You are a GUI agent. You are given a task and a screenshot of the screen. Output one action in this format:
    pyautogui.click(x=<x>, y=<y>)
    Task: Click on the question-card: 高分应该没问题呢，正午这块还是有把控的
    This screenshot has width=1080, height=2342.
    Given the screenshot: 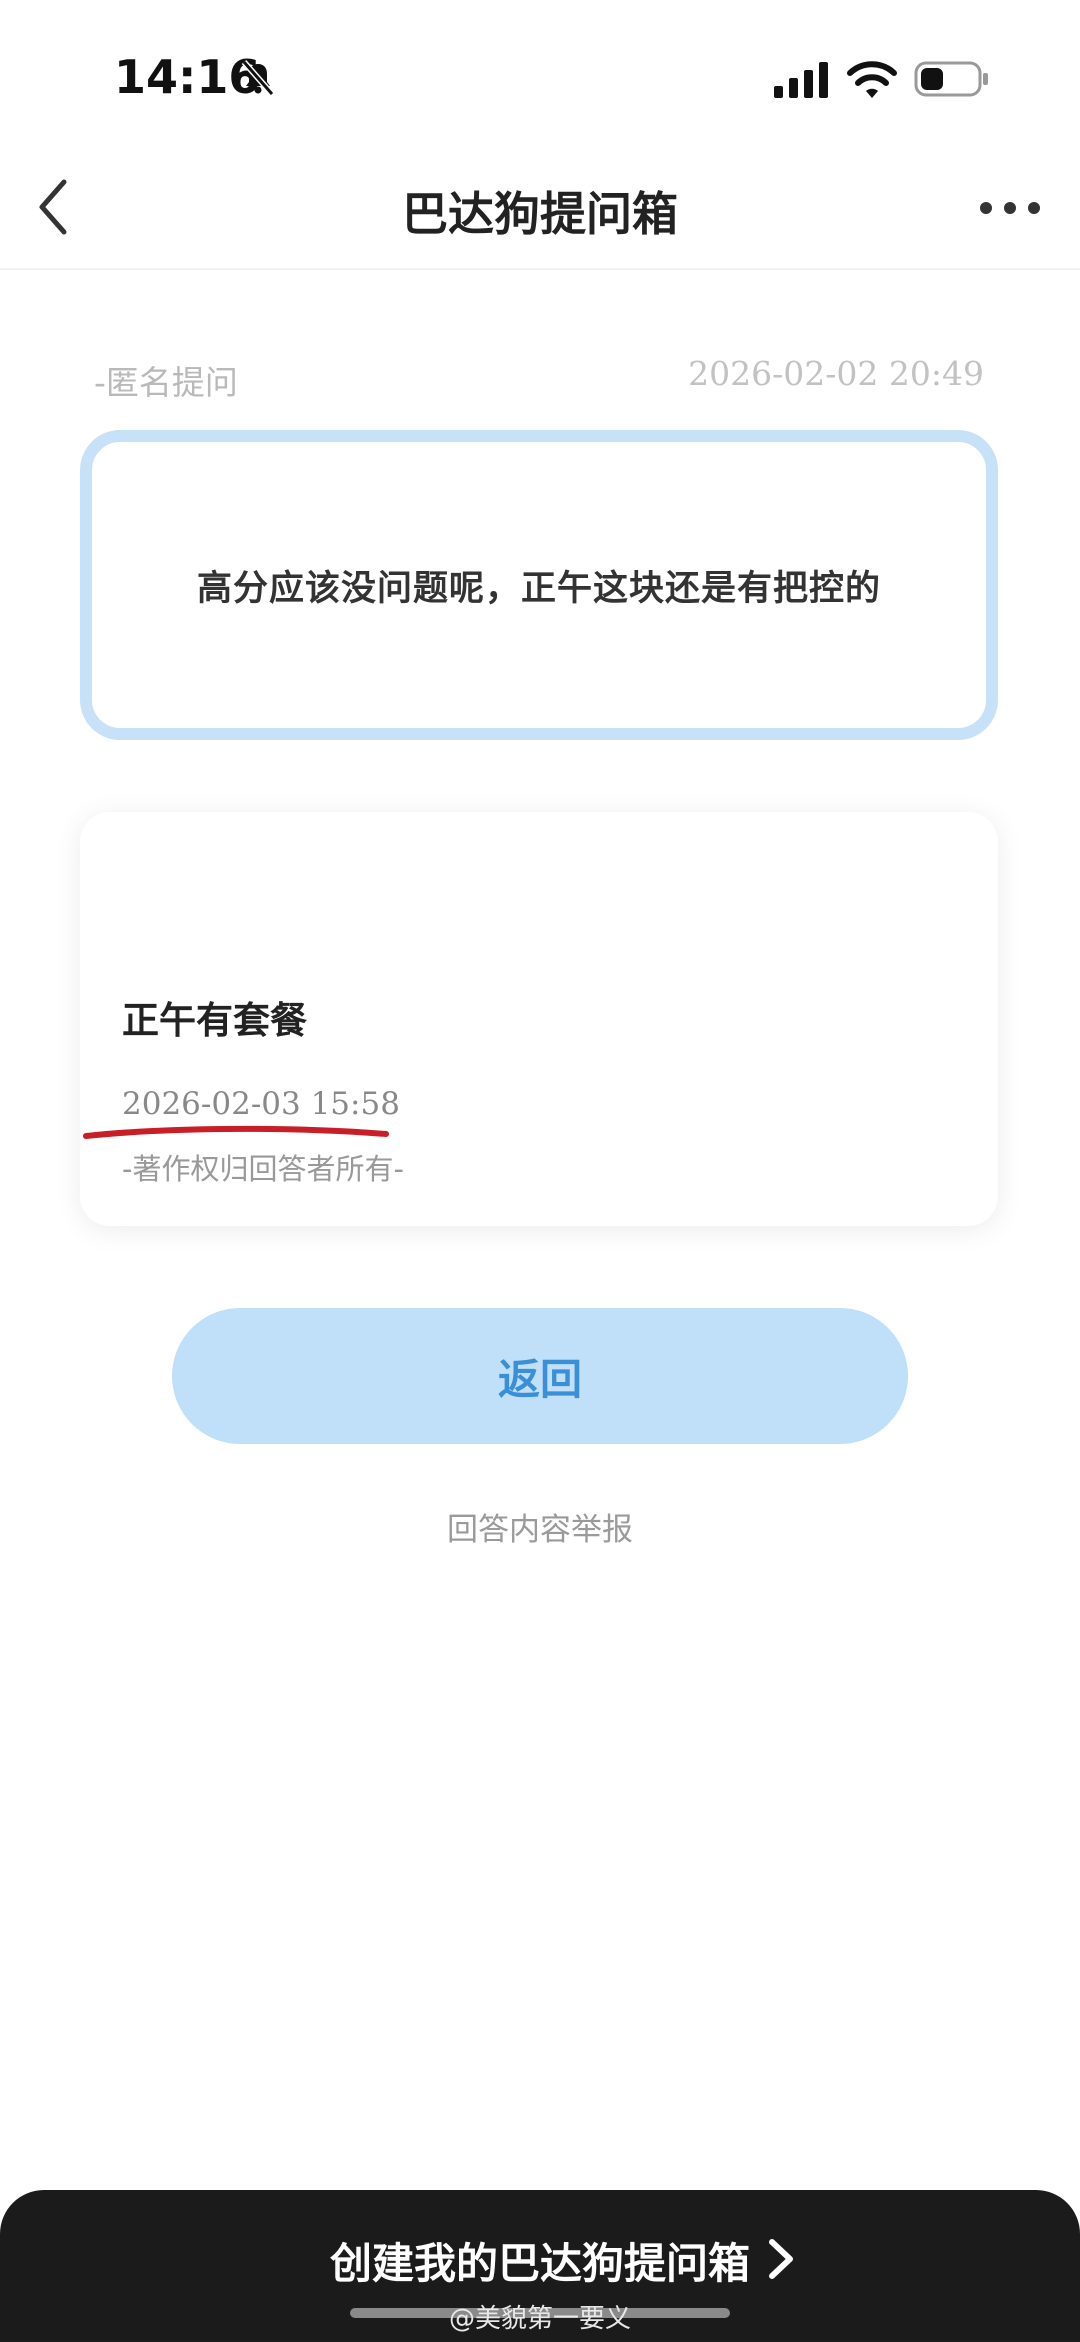 What is the action you would take?
    pyautogui.click(x=539, y=585)
    